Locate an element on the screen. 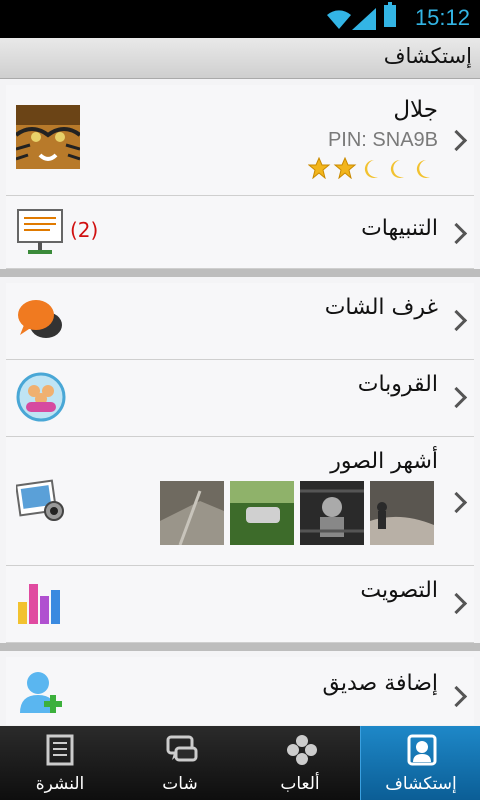 The image size is (480, 800). tab-newsfeed: النشرة is located at coordinates (60, 763).